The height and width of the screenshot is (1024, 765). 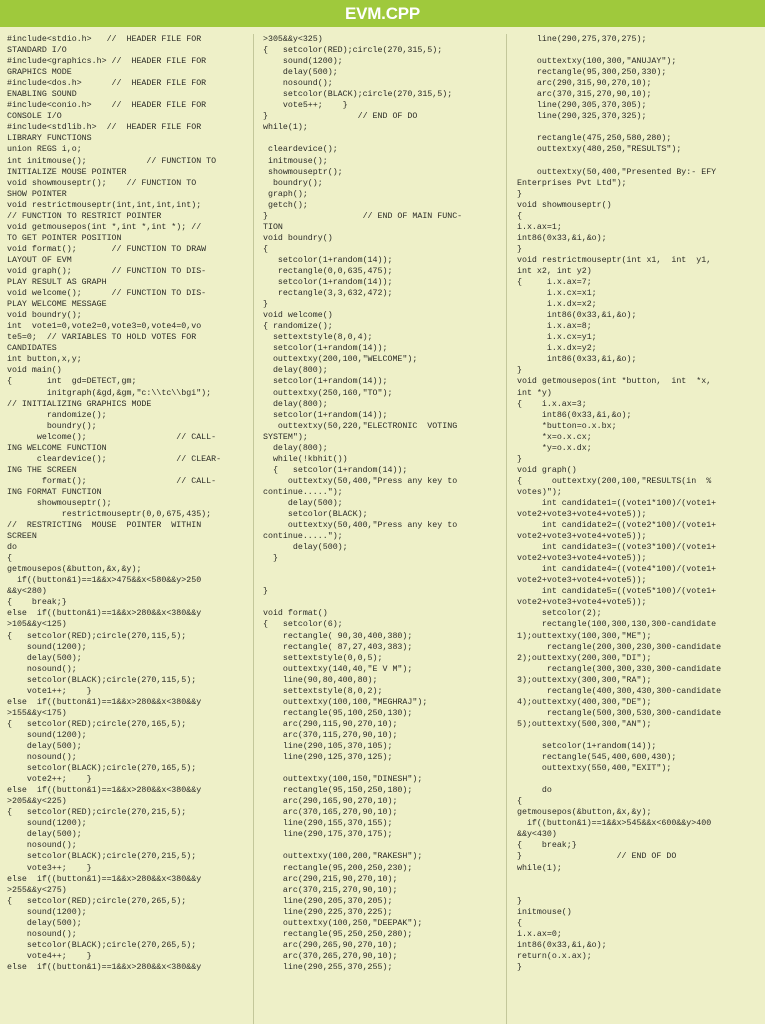 I want to click on page-header-bar: EVM.CPP, so click(x=382, y=13).